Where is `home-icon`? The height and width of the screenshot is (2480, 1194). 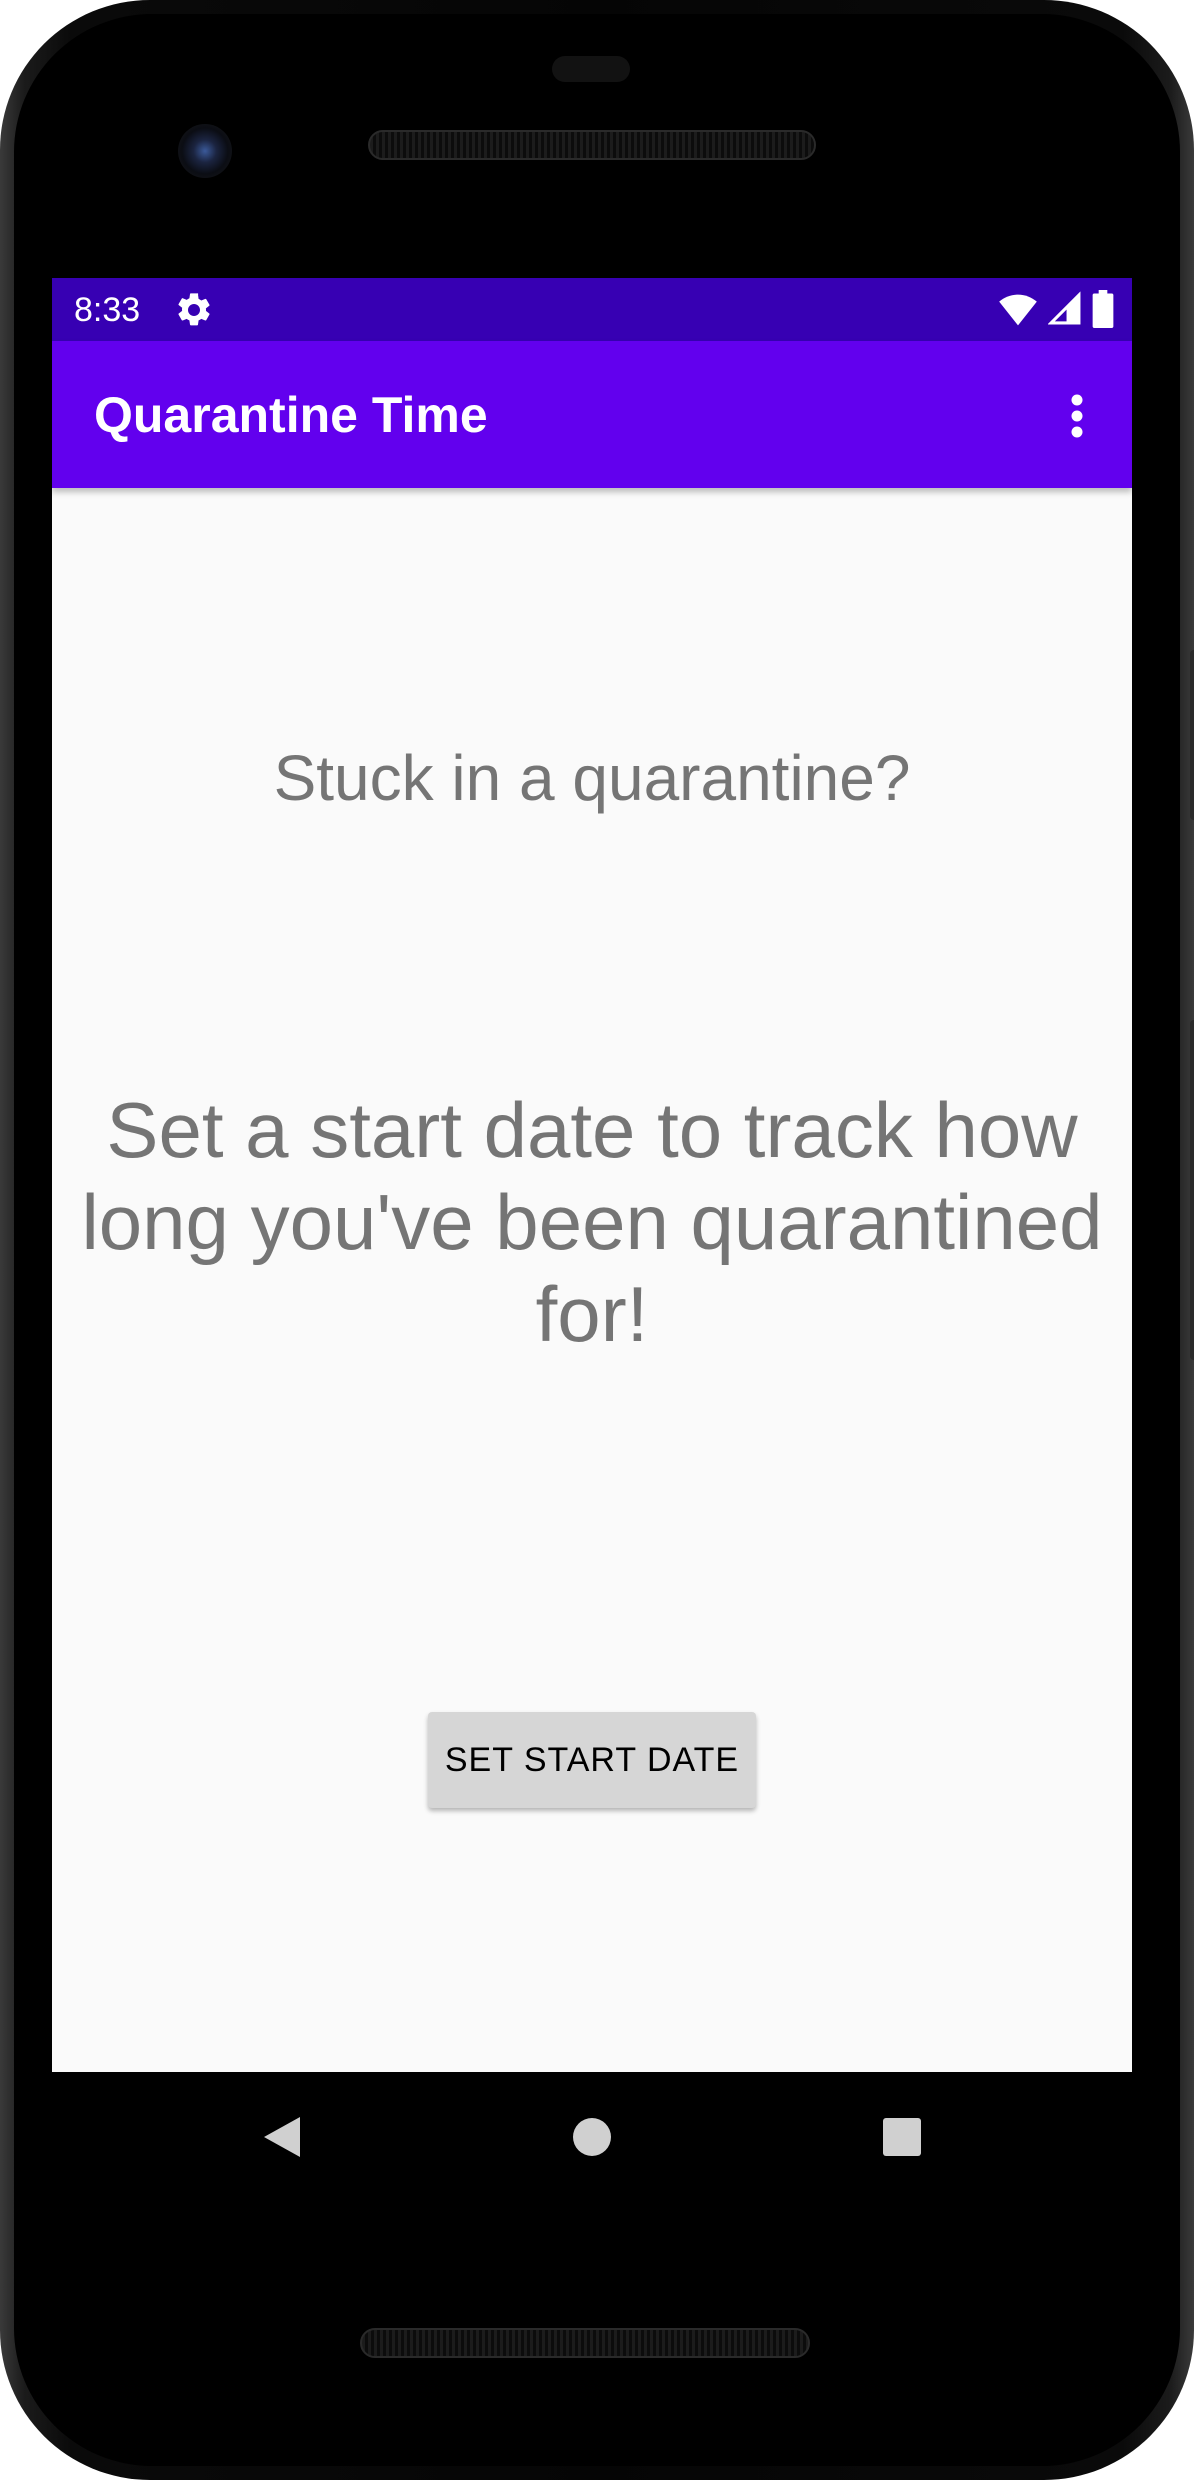 home-icon is located at coordinates (592, 2137).